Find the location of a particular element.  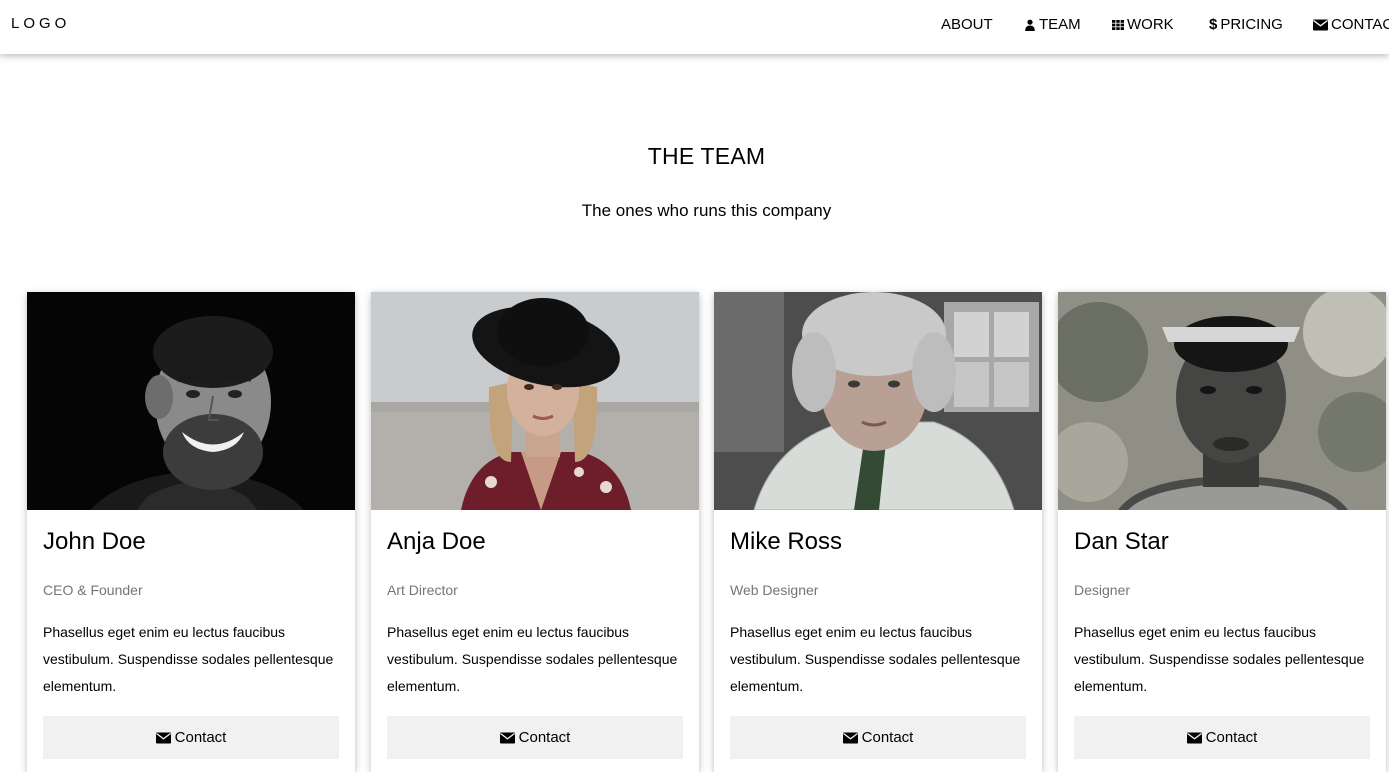

nav-item-label: TEAM is located at coordinates (1060, 24).